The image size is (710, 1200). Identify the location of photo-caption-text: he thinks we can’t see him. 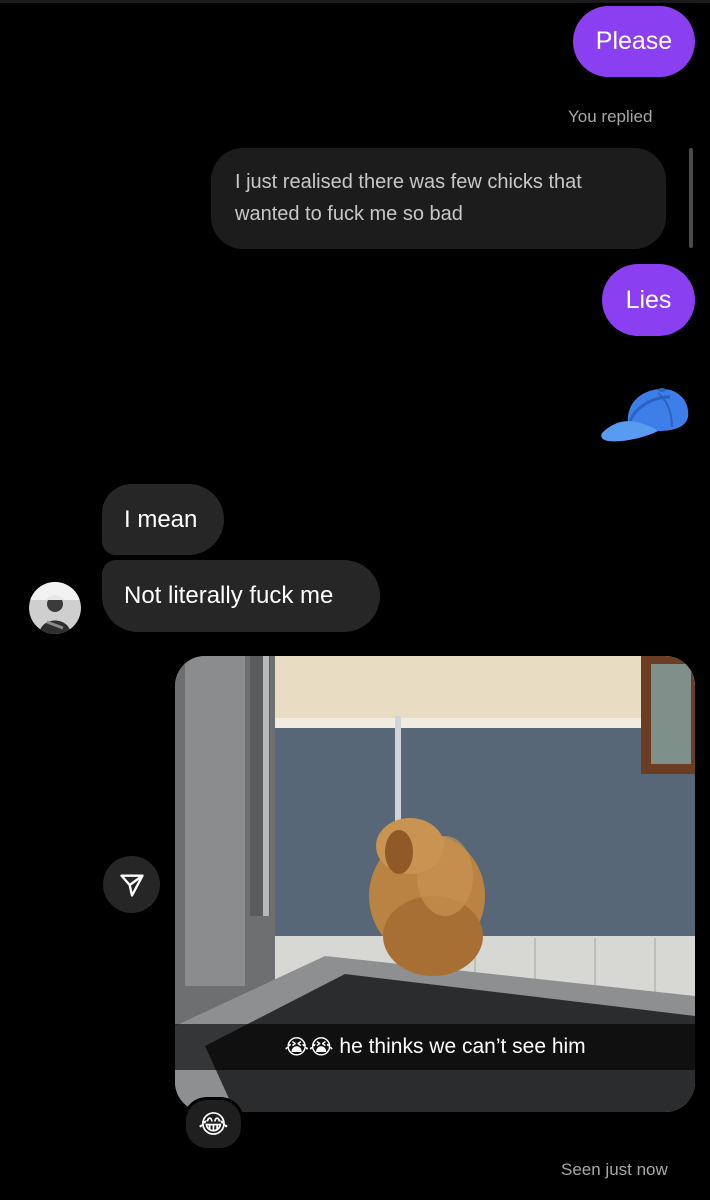
(462, 1046).